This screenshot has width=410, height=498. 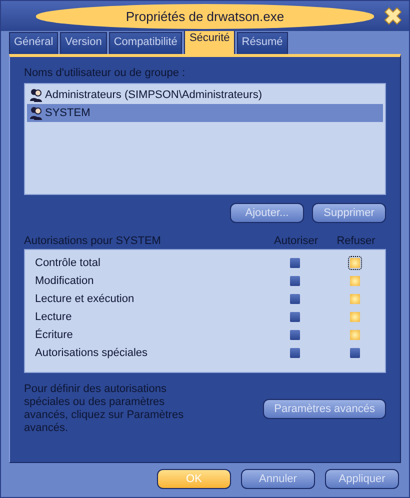 What do you see at coordinates (356, 241) in the screenshot?
I see `column-header: Refuser` at bounding box center [356, 241].